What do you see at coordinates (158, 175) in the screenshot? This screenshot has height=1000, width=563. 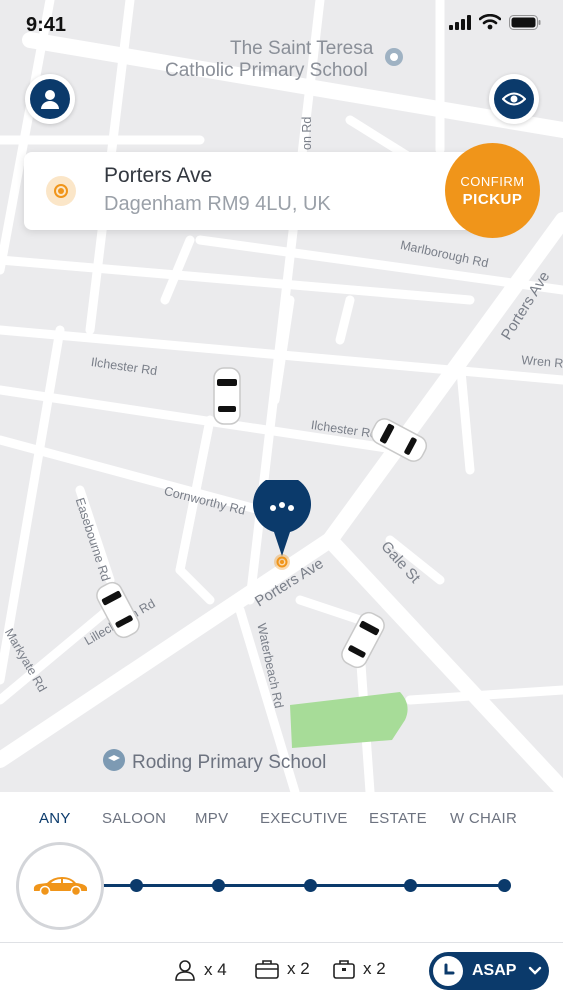 I see `pickup-street: Porters Ave` at bounding box center [158, 175].